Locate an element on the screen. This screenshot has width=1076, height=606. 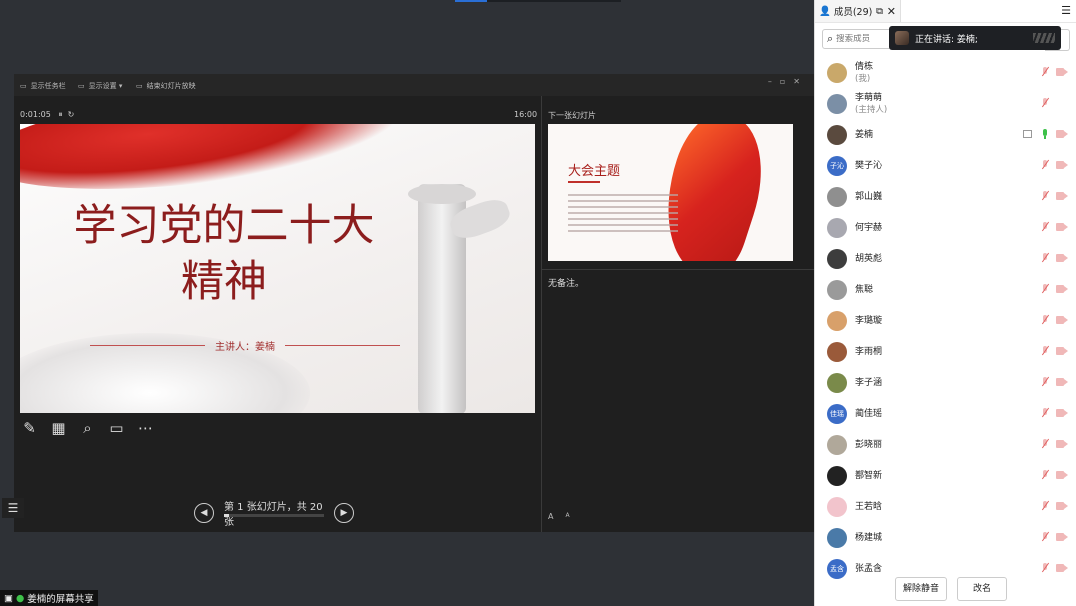
display-settings-button: ▭ 显示设置 ▾ is located at coordinates (100, 86).